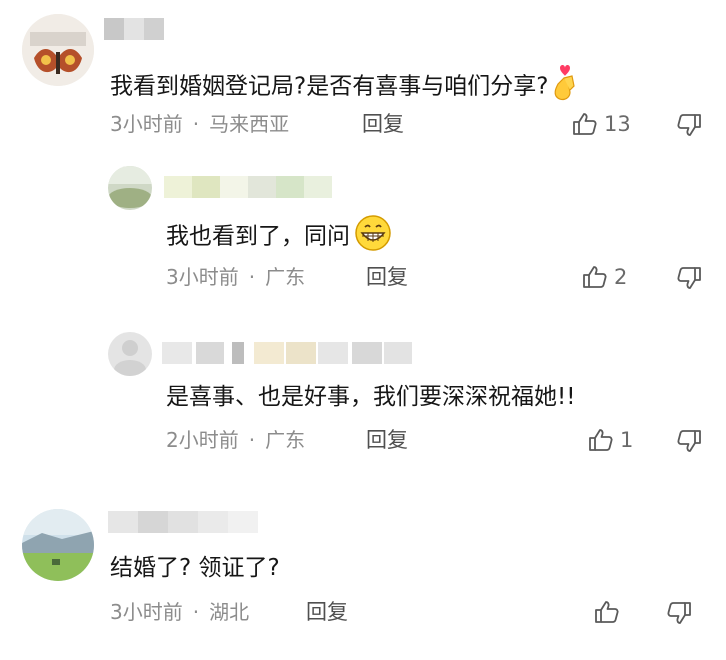  I want to click on like-count: 13, so click(617, 124).